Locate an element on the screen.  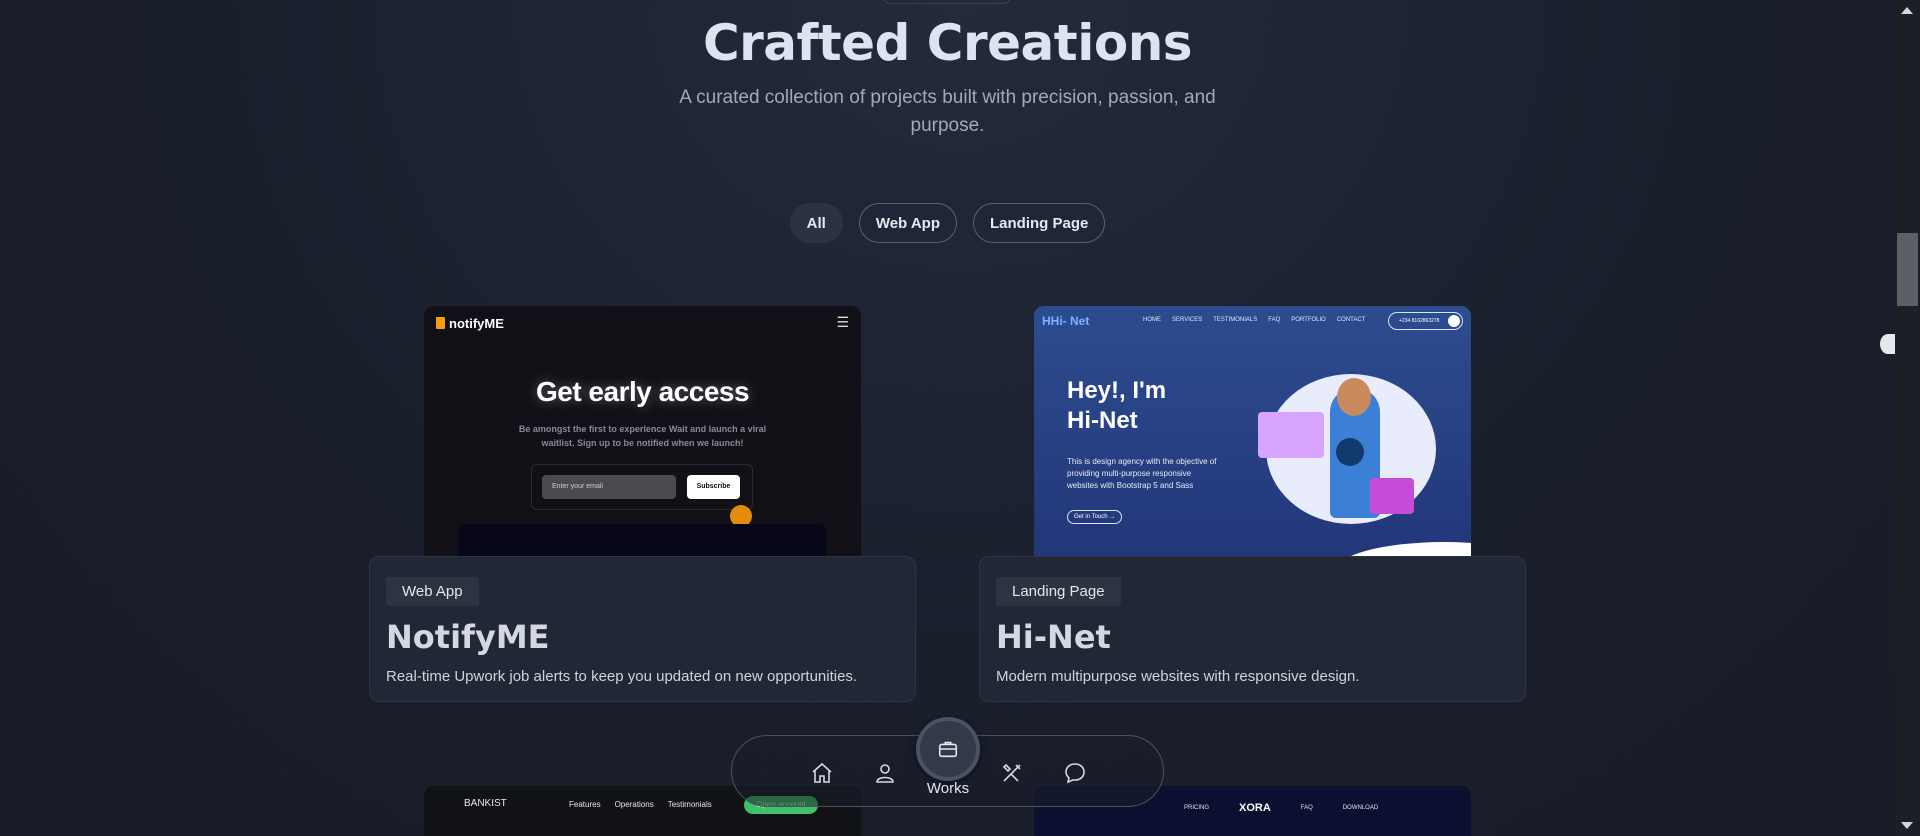
hinet-nav-item: CONTACT is located at coordinates (1351, 320).